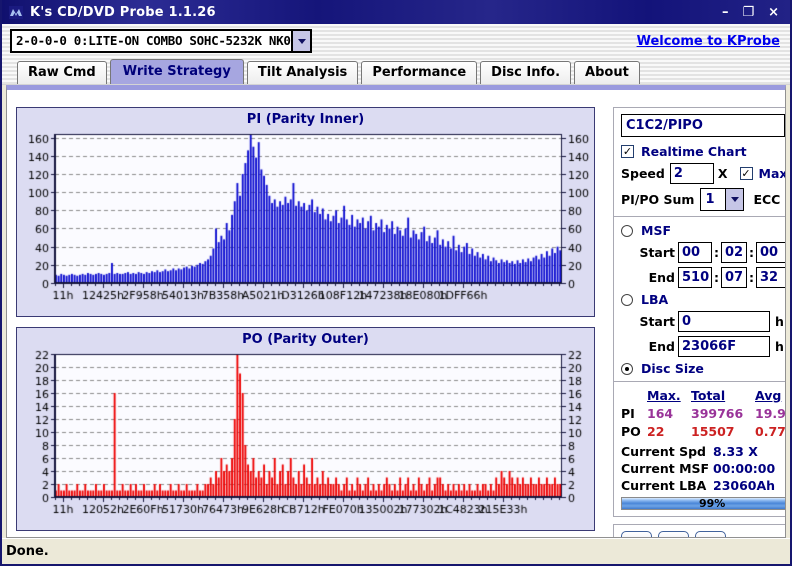 This screenshot has height=566, width=792. What do you see at coordinates (664, 125) in the screenshot?
I see `mode-select-value: C1C2/PIPO` at bounding box center [664, 125].